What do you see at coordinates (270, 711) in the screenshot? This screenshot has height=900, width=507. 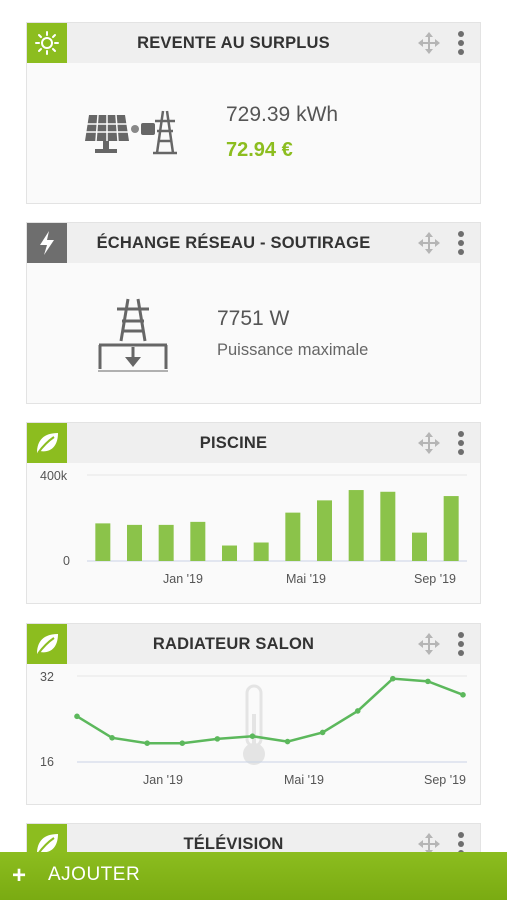 I see `series-line` at bounding box center [270, 711].